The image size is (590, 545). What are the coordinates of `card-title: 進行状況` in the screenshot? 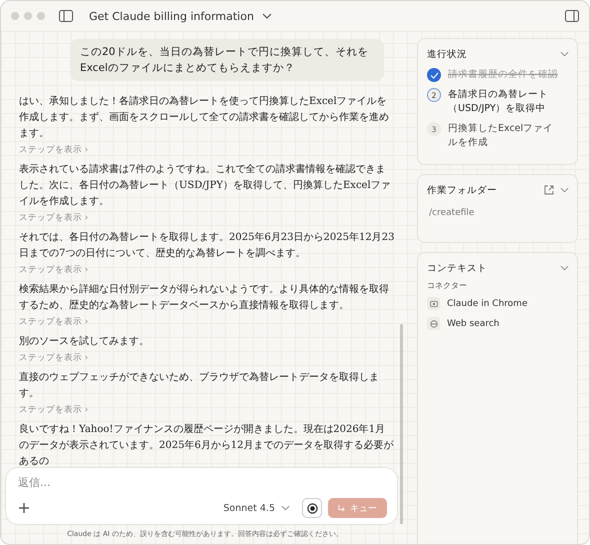 It's located at (447, 54).